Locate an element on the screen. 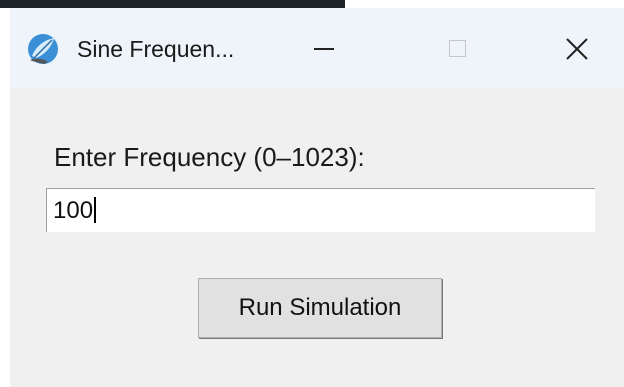 The image size is (624, 387). app-feather-icon is located at coordinates (43, 49).